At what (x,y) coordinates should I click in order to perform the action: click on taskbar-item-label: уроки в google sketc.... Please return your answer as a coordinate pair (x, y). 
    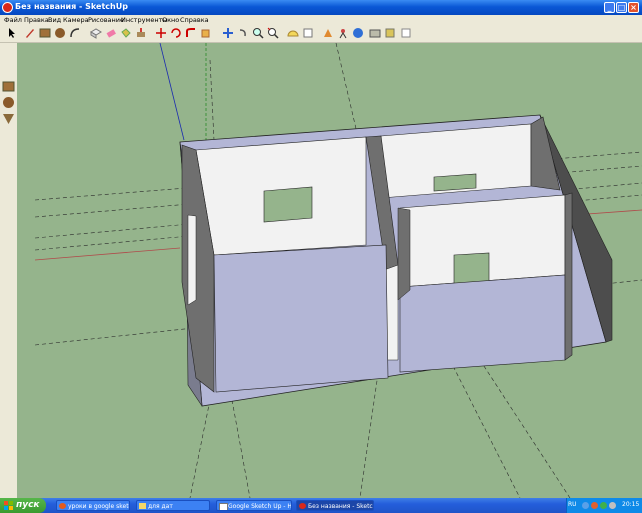
    Looking at the image, I should click on (98, 506).